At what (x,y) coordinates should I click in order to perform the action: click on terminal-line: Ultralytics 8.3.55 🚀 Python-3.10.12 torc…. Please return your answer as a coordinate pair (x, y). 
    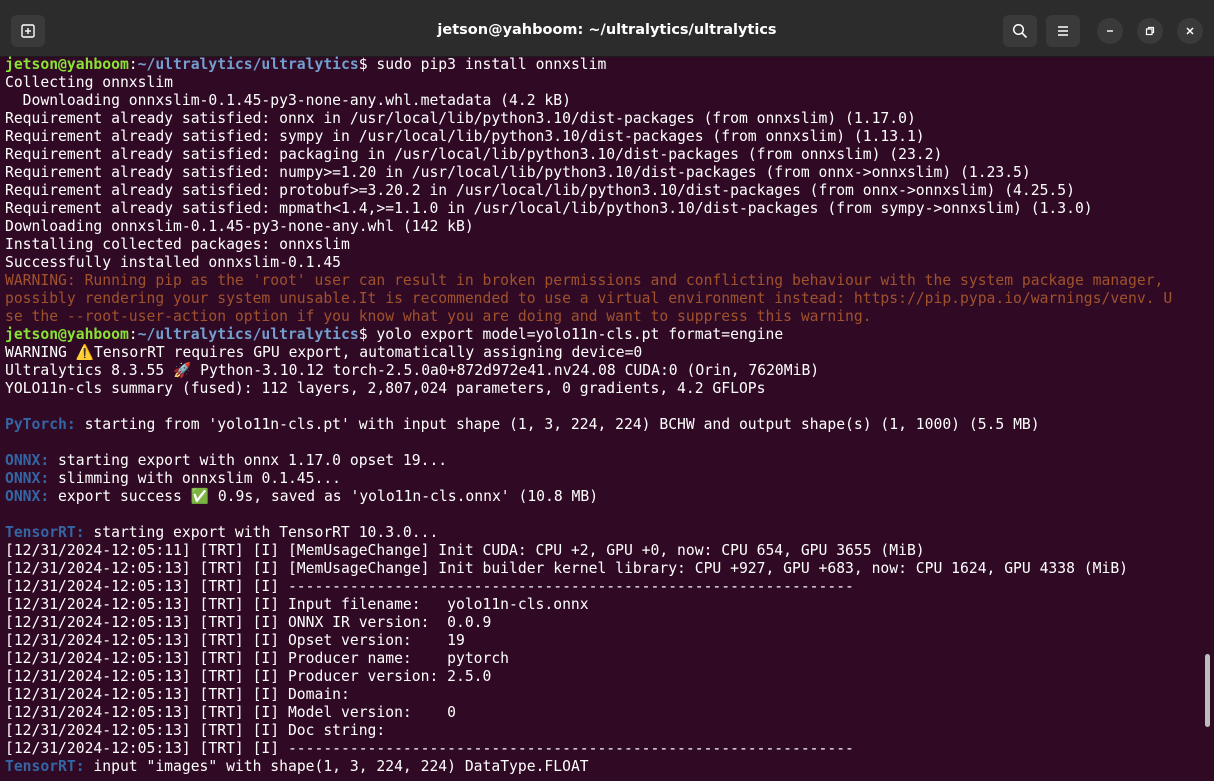
    Looking at the image, I should click on (412, 370).